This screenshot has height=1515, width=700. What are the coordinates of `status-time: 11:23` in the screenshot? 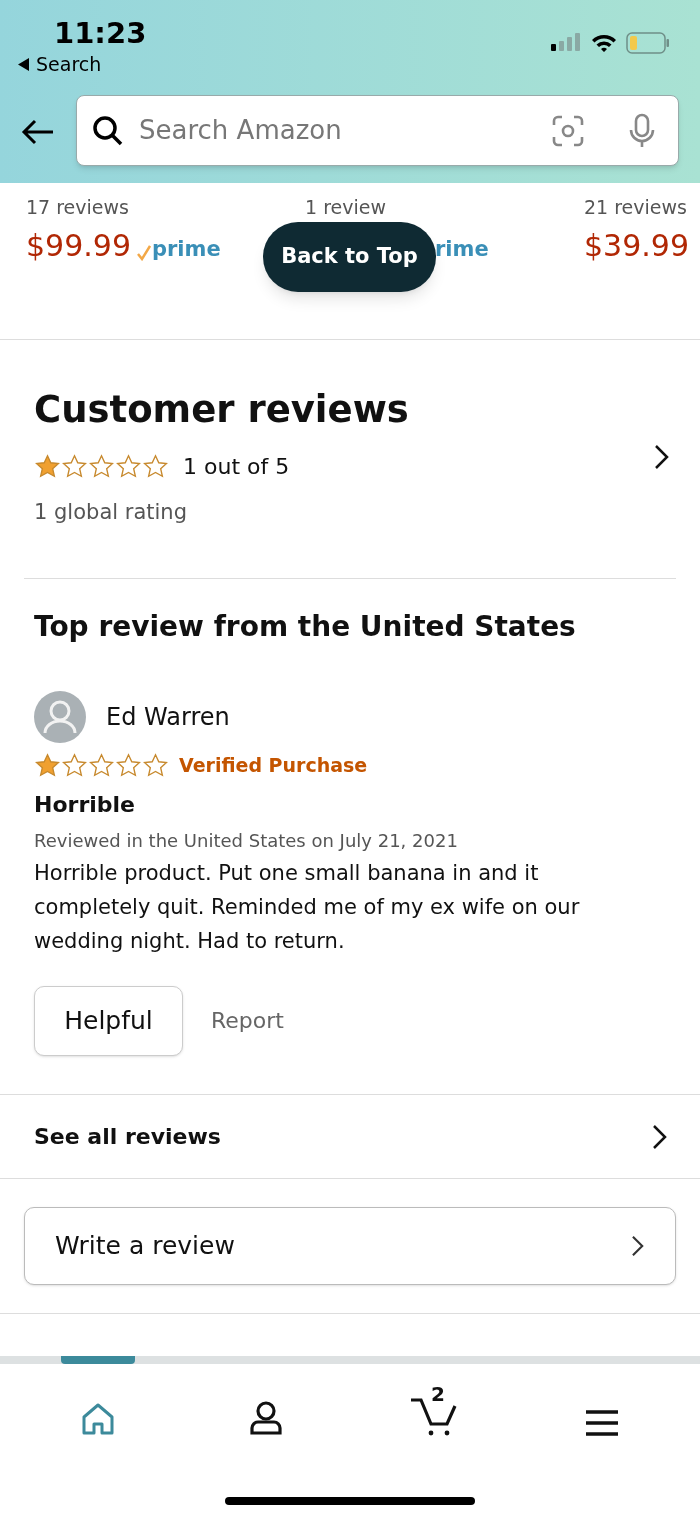 It's located at (100, 33).